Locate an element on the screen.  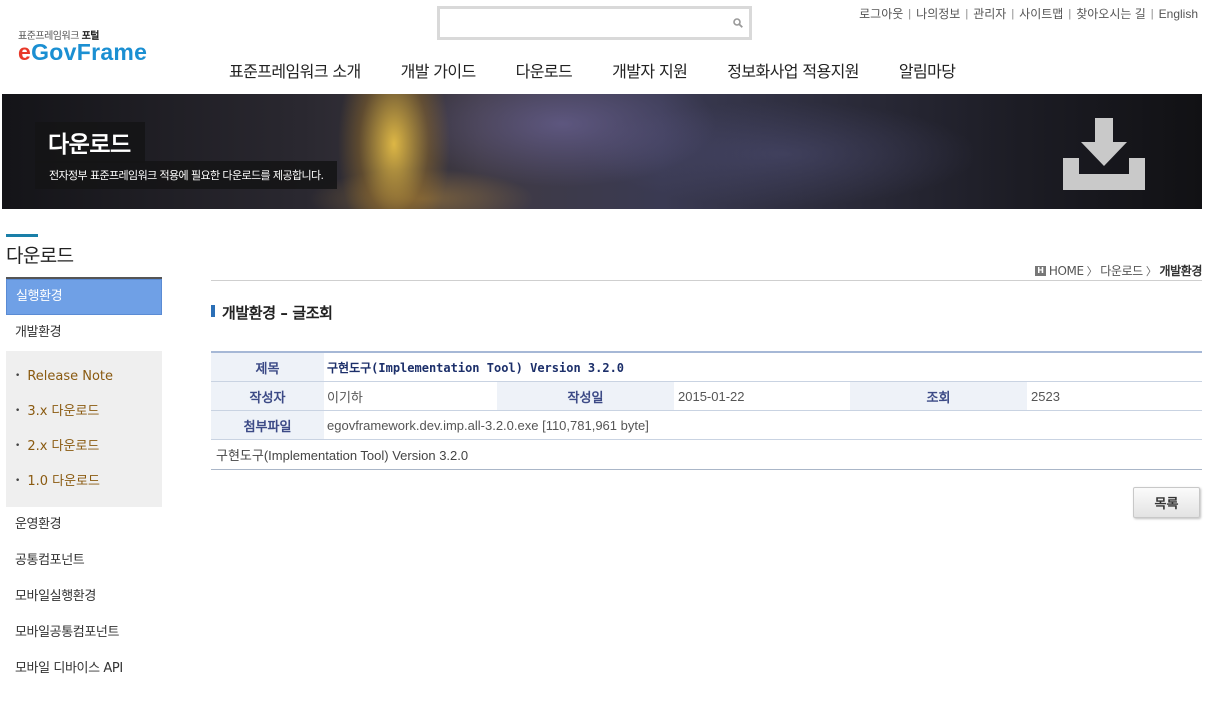
side-nav-title: 다운로드 is located at coordinates (40, 256).